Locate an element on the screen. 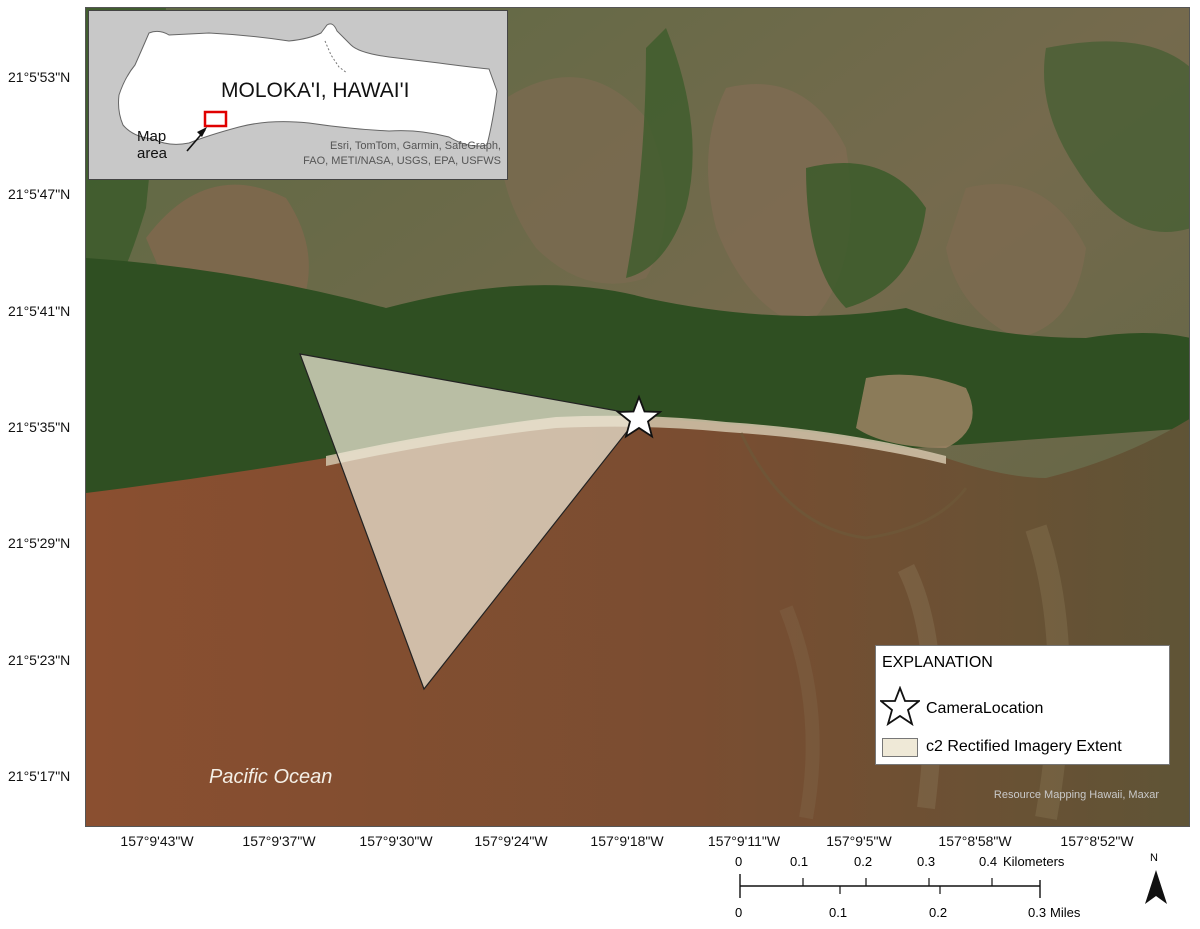  scale-mile-tick: 0.2 is located at coordinates (938, 912).